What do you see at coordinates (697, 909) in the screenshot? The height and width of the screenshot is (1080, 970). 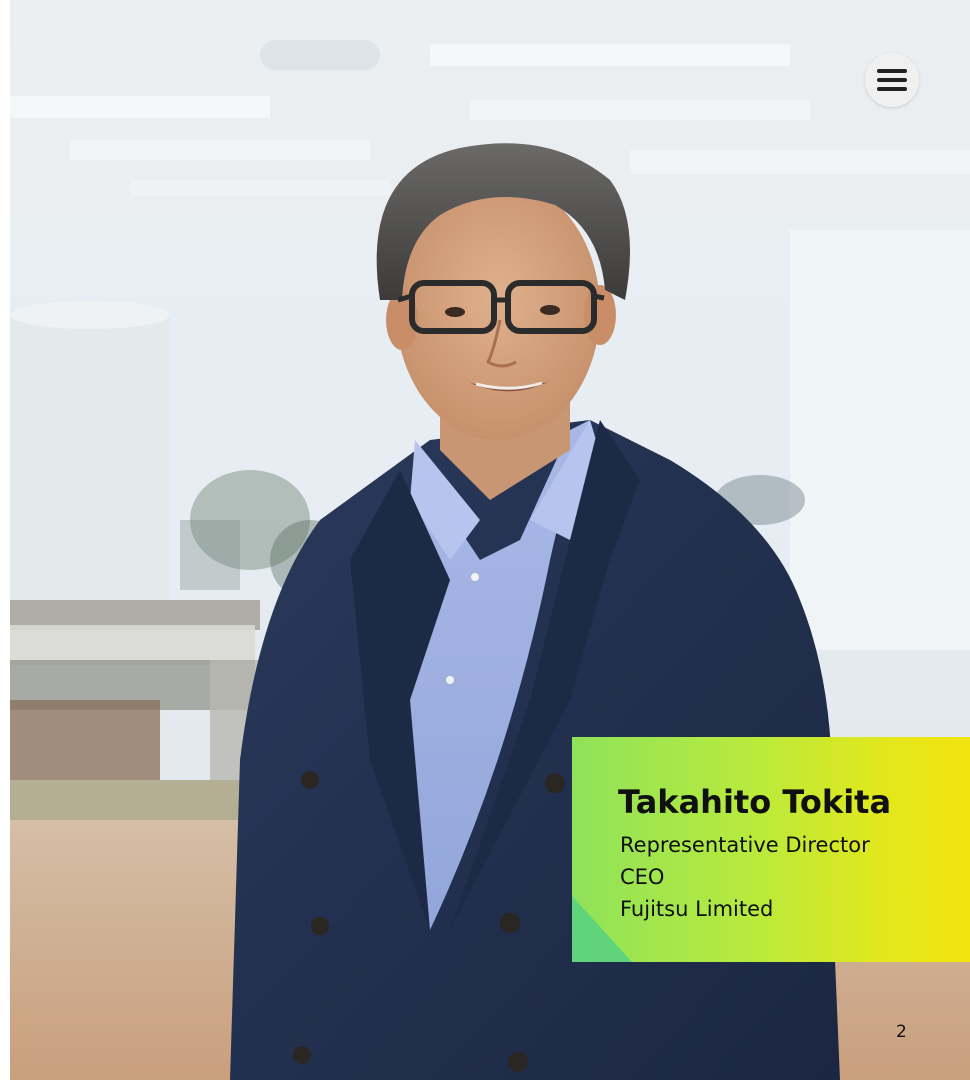 I see `profile-title-line-3: Fujitsu Limited` at bounding box center [697, 909].